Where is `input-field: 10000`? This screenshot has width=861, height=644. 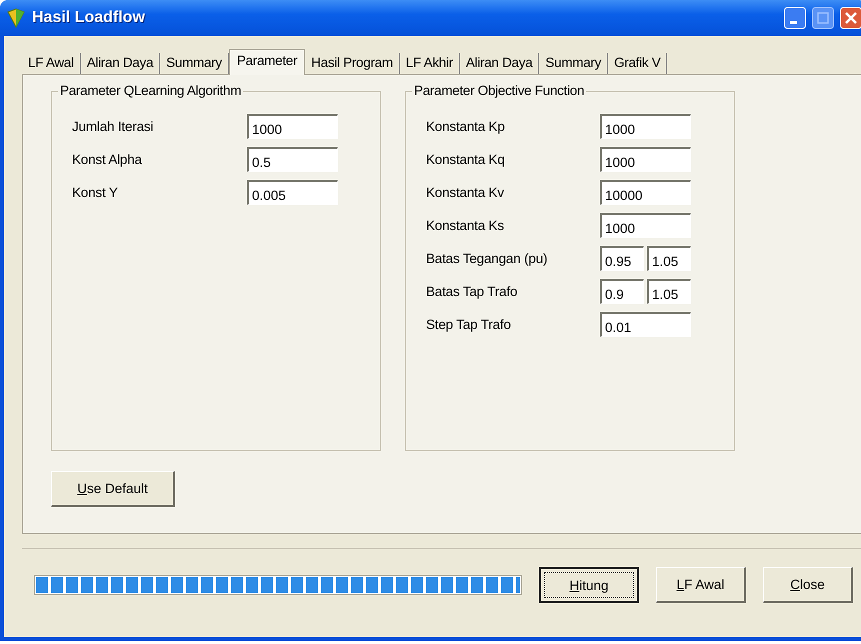 input-field: 10000 is located at coordinates (645, 192).